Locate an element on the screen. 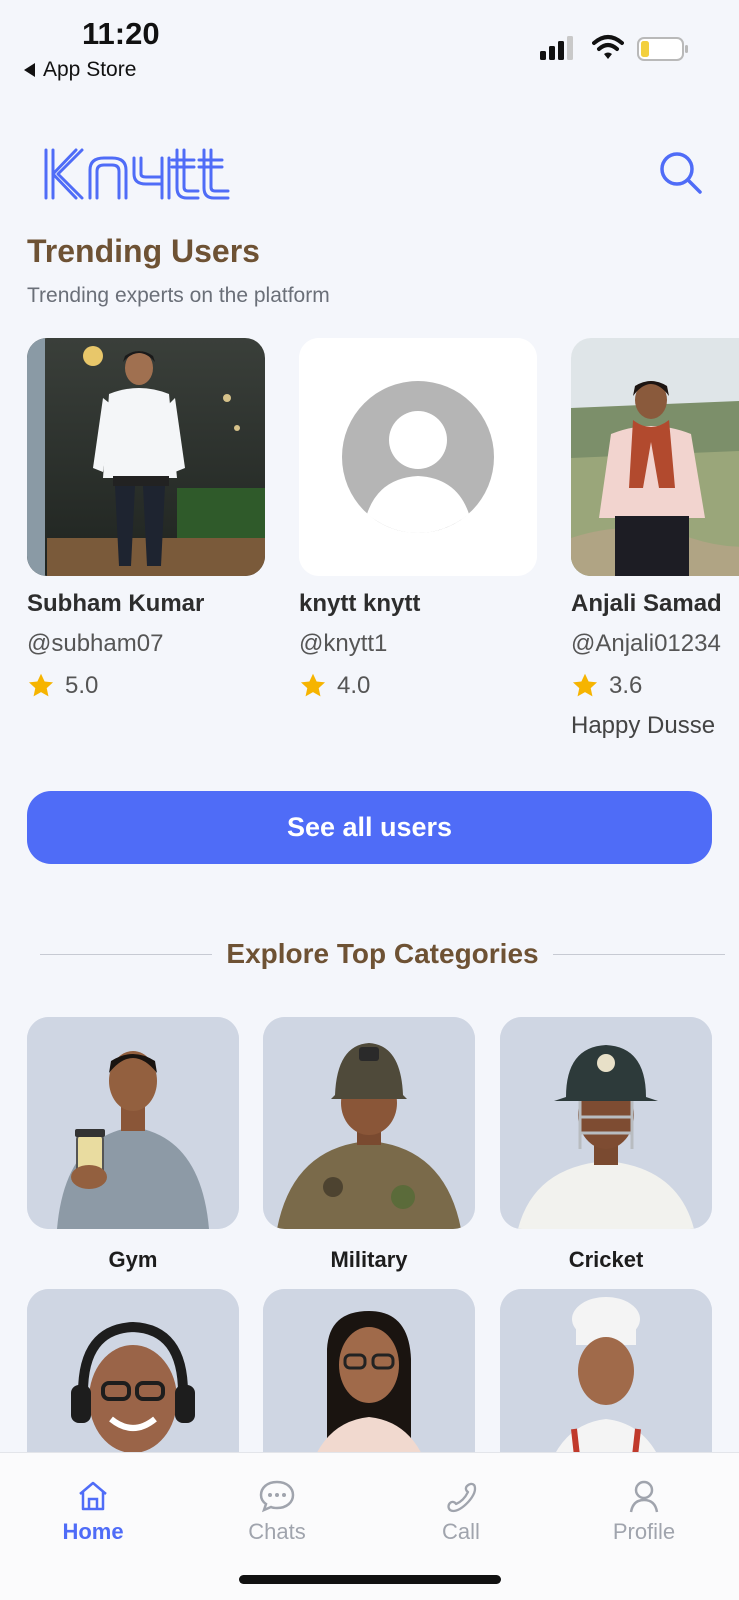 The height and width of the screenshot is (1600, 739). back-to-app-store-link: App Store is located at coordinates (80, 70).